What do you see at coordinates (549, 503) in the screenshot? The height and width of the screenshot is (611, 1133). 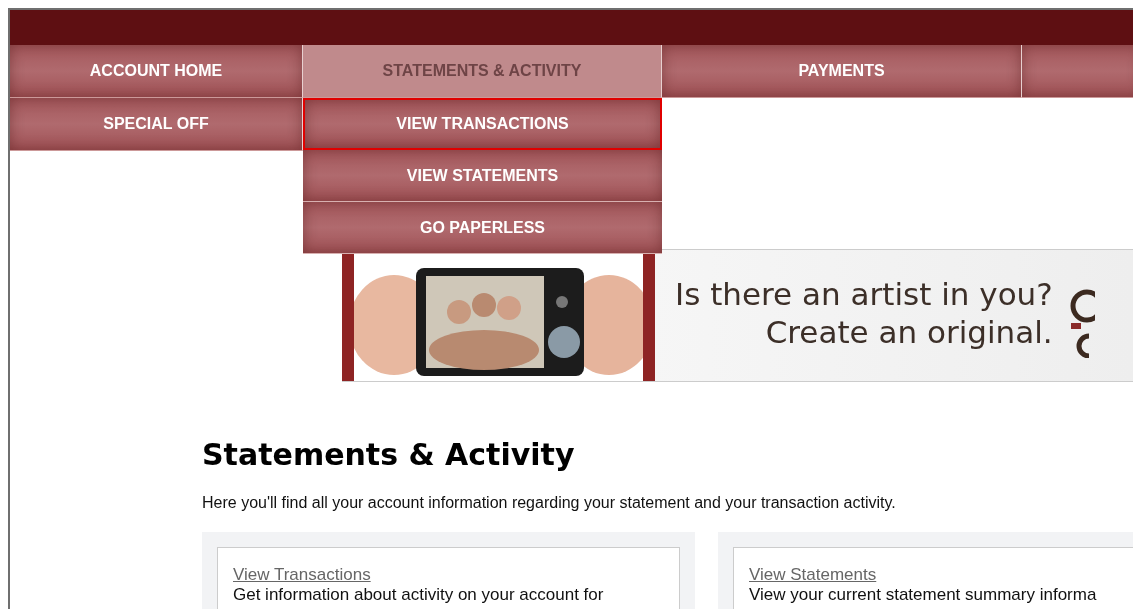 I see `intro-text: Here you'll find all your account information regarding your statement and your transaction activity.` at bounding box center [549, 503].